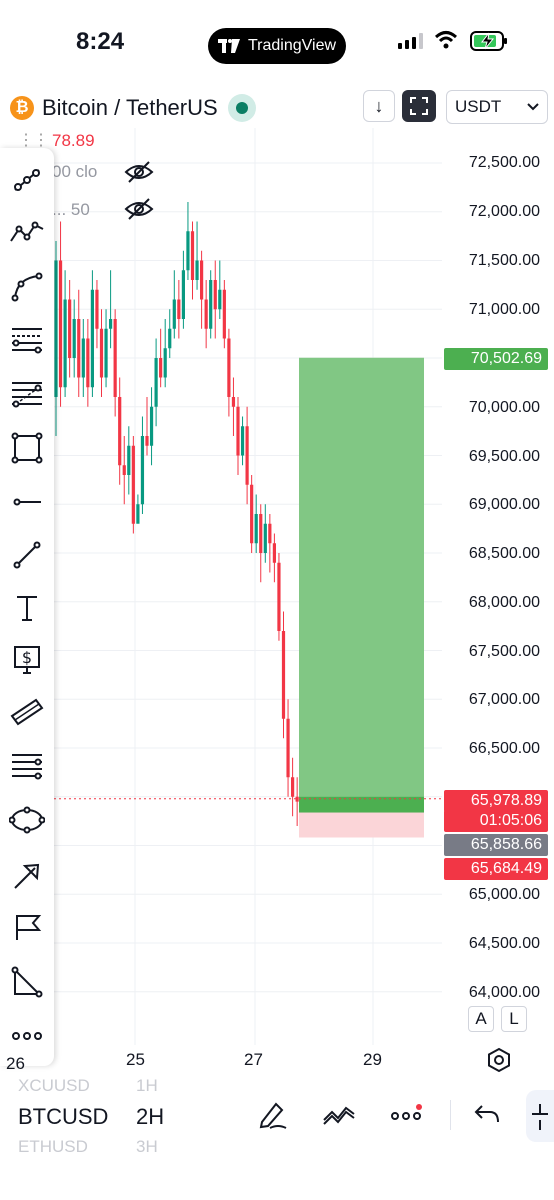 The height and width of the screenshot is (1200, 554). Describe the element at coordinates (481, 1019) in the screenshot. I see `auto-scale-button: A` at that location.